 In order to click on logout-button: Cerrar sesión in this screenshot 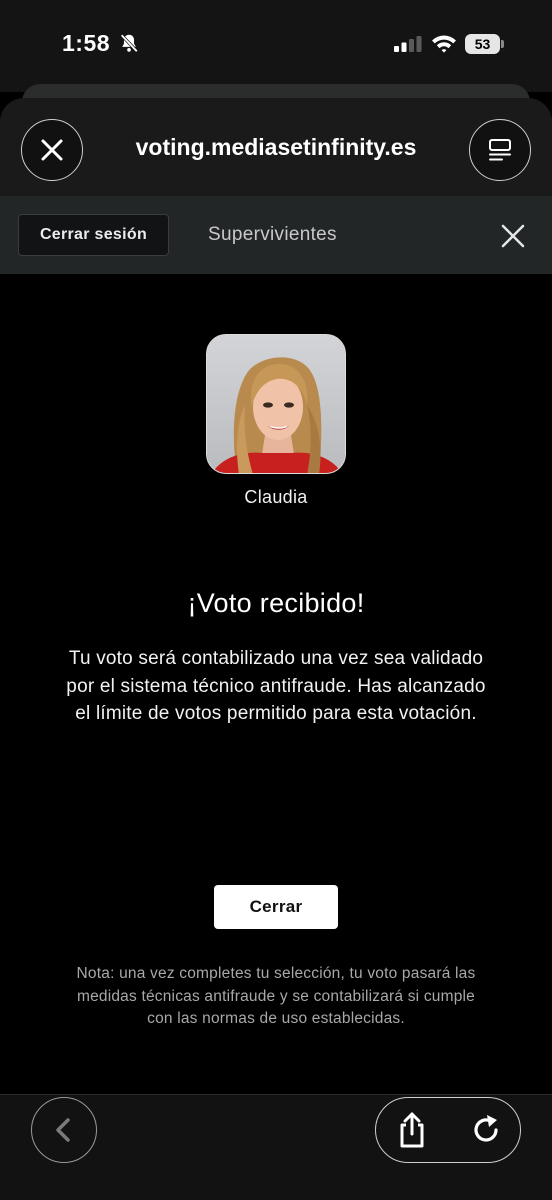, I will do `click(93, 235)`.